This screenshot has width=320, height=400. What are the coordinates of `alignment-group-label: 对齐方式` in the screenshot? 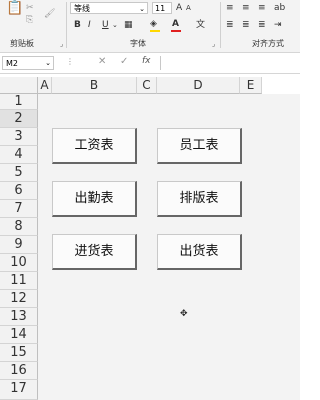 It's located at (268, 43).